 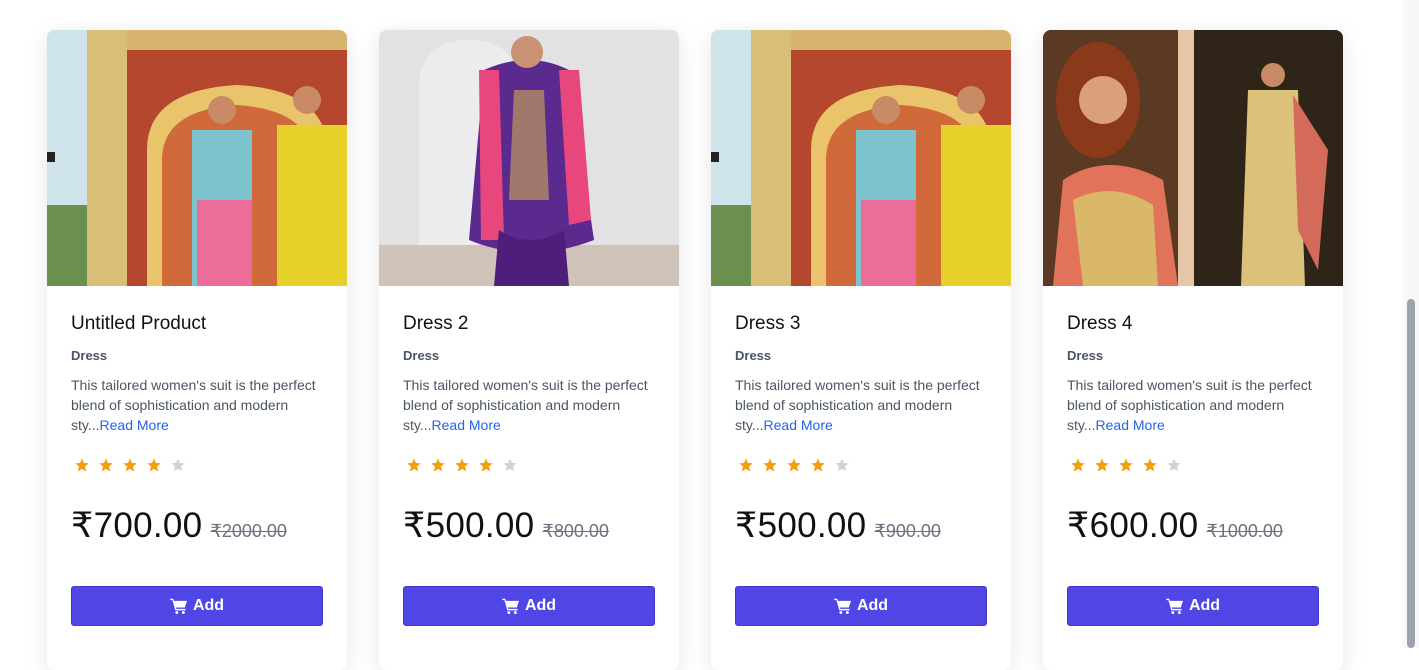 What do you see at coordinates (435, 324) in the screenshot?
I see `product-title: Dress 2` at bounding box center [435, 324].